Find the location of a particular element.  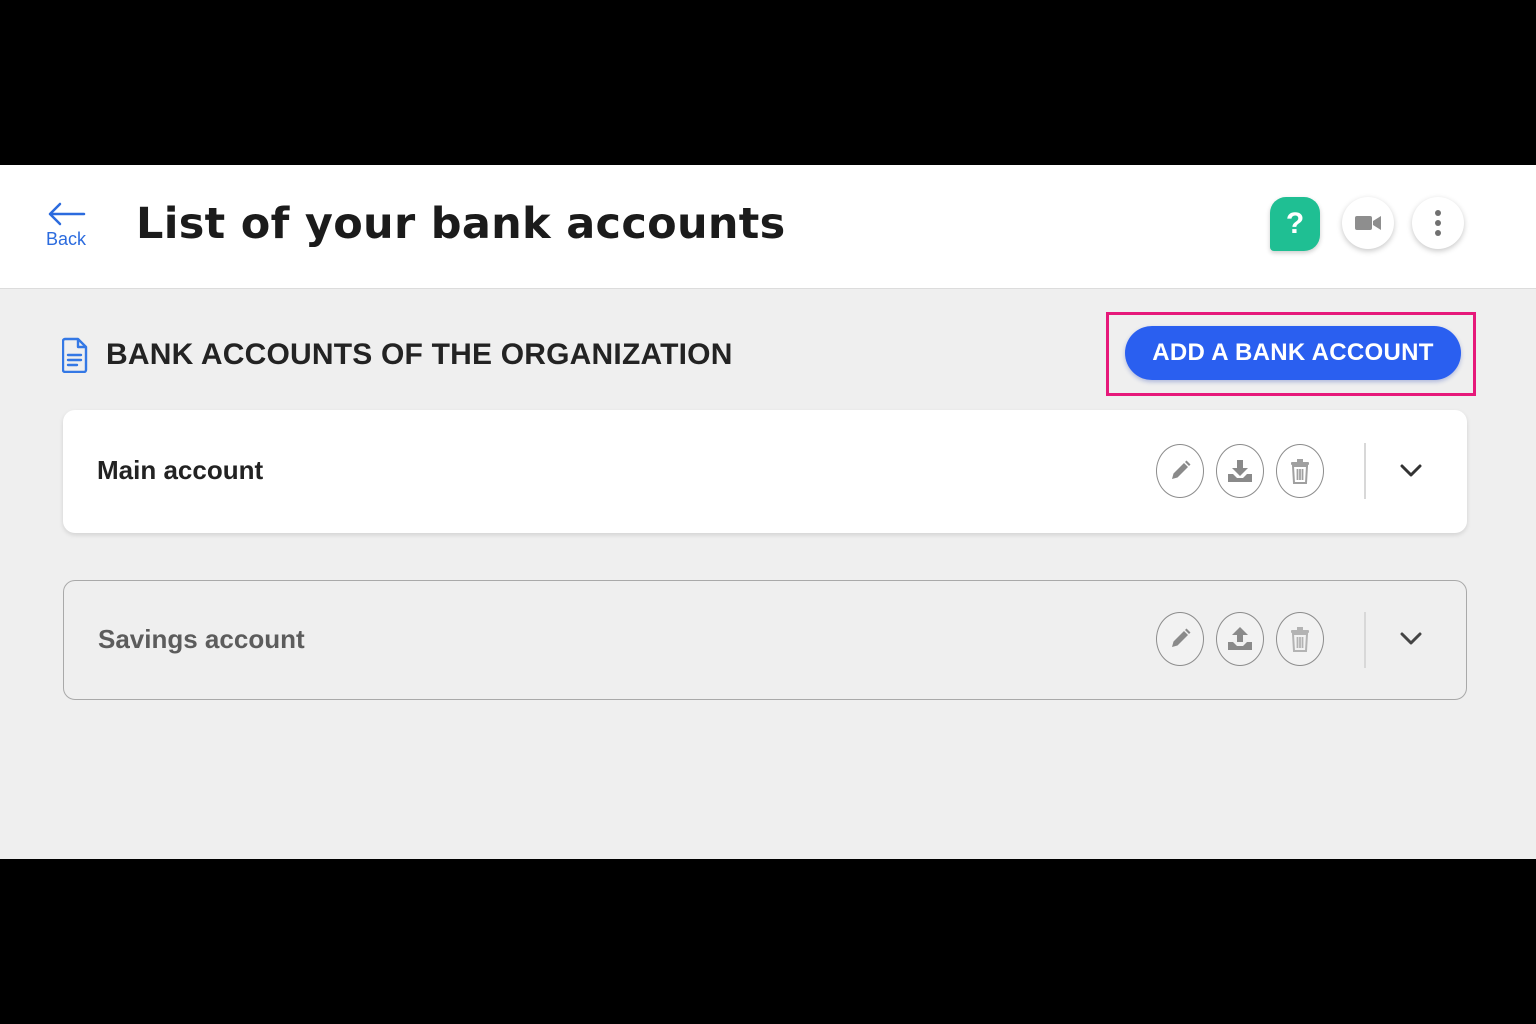

video-camera-icon is located at coordinates (1368, 223).